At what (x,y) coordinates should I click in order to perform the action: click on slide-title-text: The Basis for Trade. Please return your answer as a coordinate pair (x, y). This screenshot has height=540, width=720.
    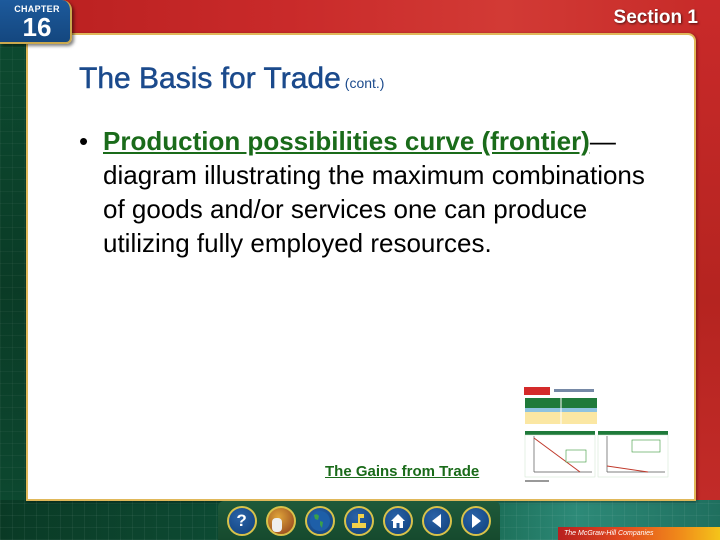
    Looking at the image, I should click on (210, 79).